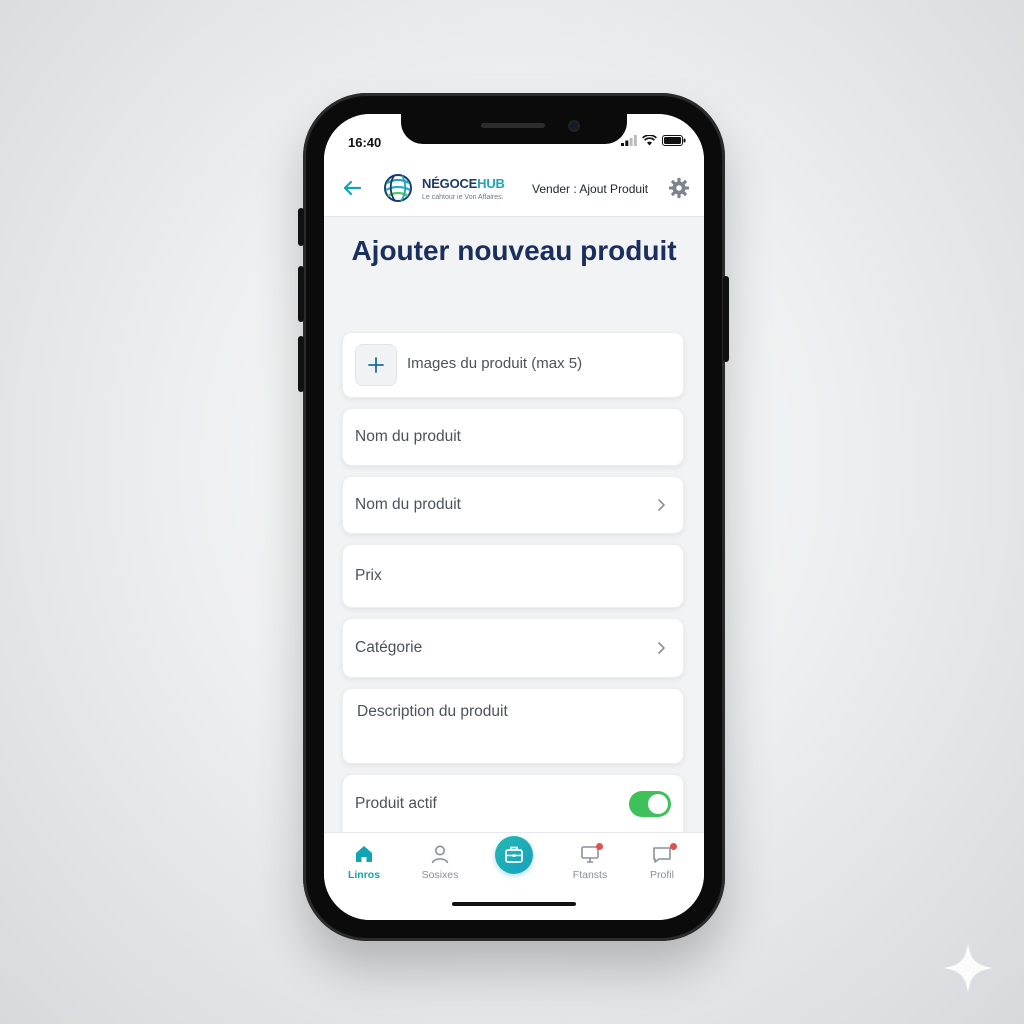 This screenshot has width=1024, height=1024. I want to click on description-placeholder: Description du produit, so click(432, 711).